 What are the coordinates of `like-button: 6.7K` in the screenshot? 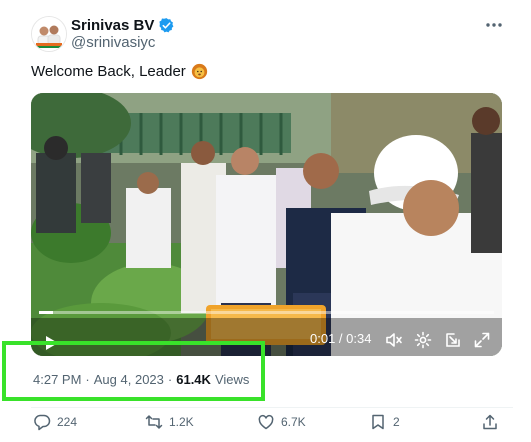 It's located at (281, 422).